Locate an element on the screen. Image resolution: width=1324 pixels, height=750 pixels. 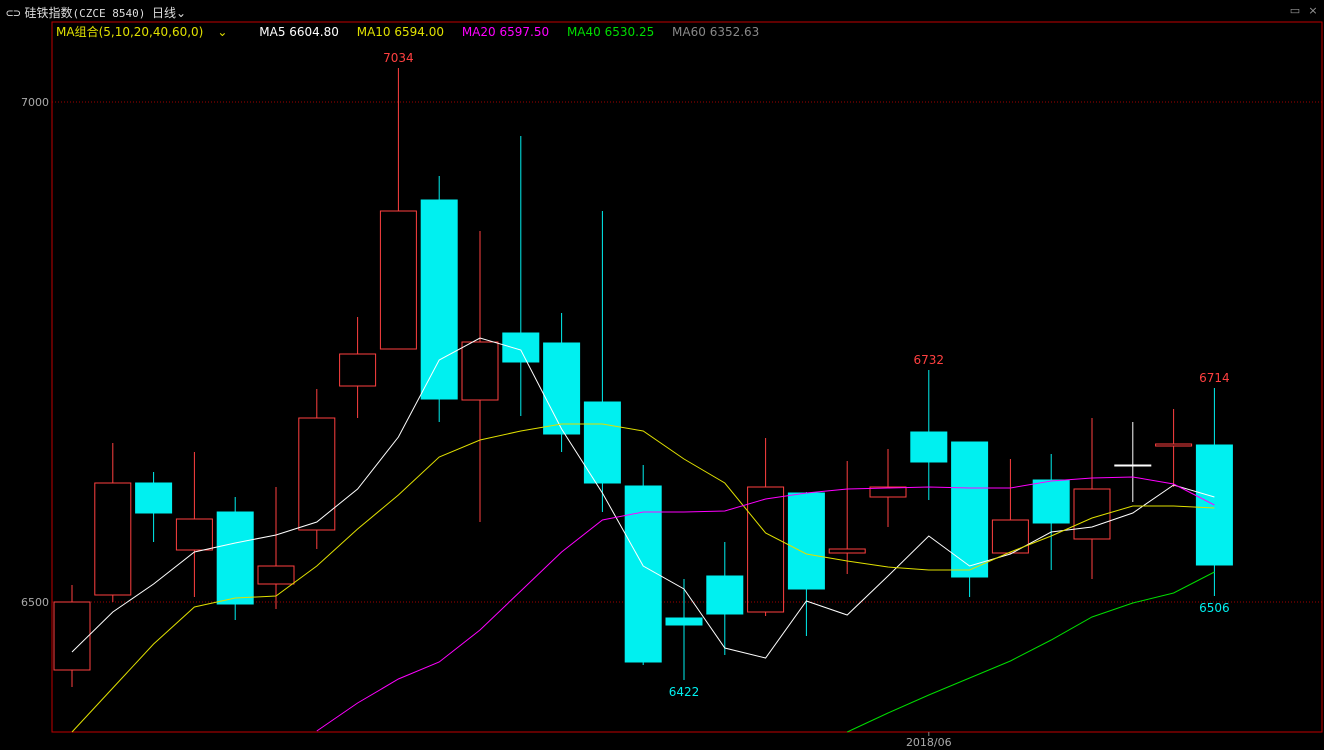
price-annotation: 6422 is located at coordinates (684, 692).